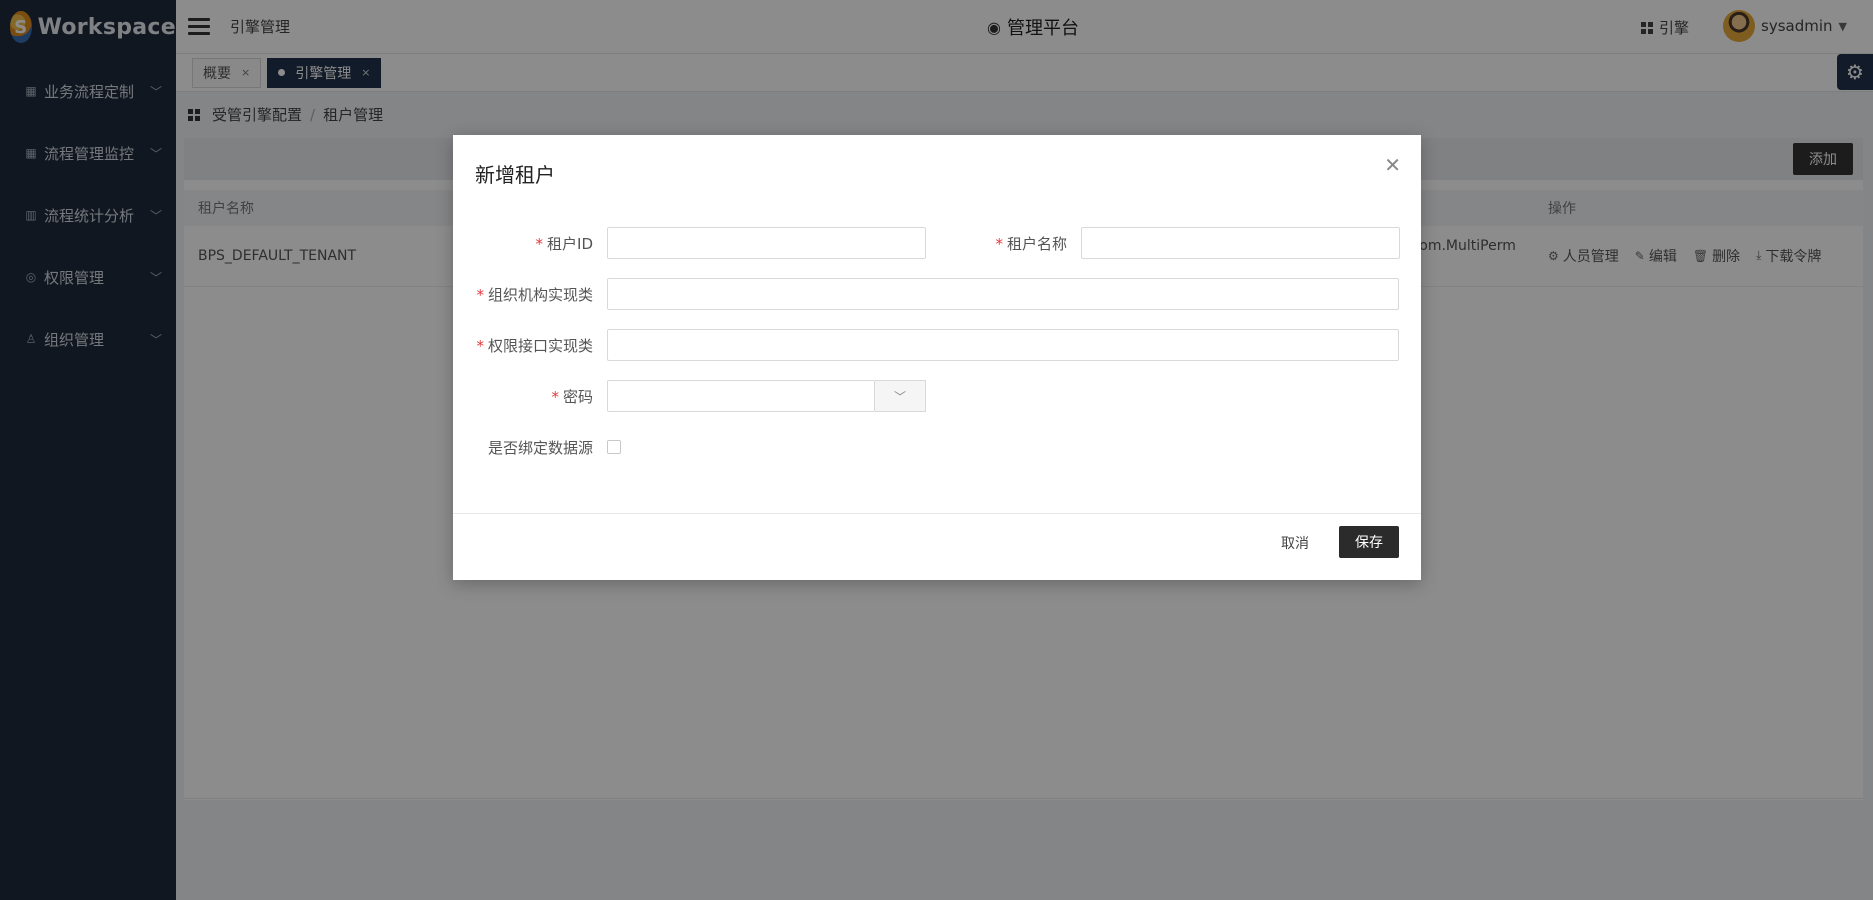  Describe the element at coordinates (1369, 542) in the screenshot. I see `save-button: 保存` at that location.